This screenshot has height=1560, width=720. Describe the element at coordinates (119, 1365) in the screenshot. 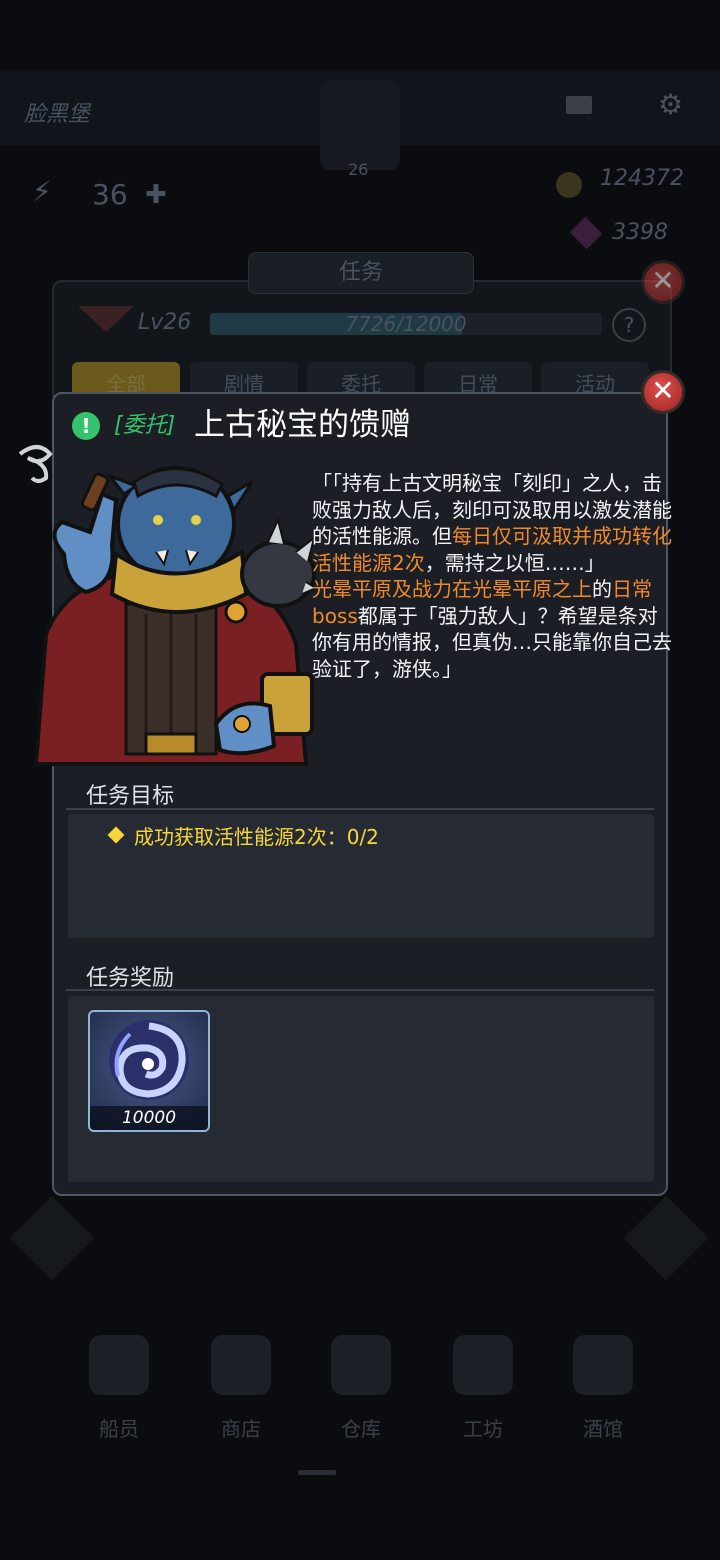

I see `crew-icon` at that location.